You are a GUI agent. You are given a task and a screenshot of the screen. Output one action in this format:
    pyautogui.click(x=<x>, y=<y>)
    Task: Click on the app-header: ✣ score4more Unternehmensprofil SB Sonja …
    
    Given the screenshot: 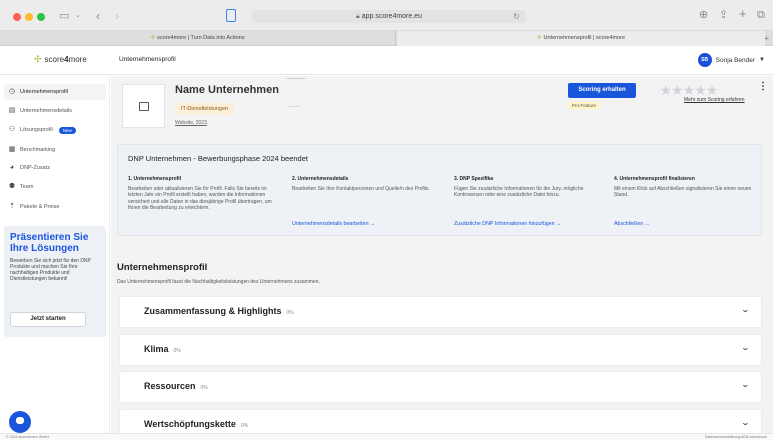 What is the action you would take?
    pyautogui.click(x=386, y=60)
    